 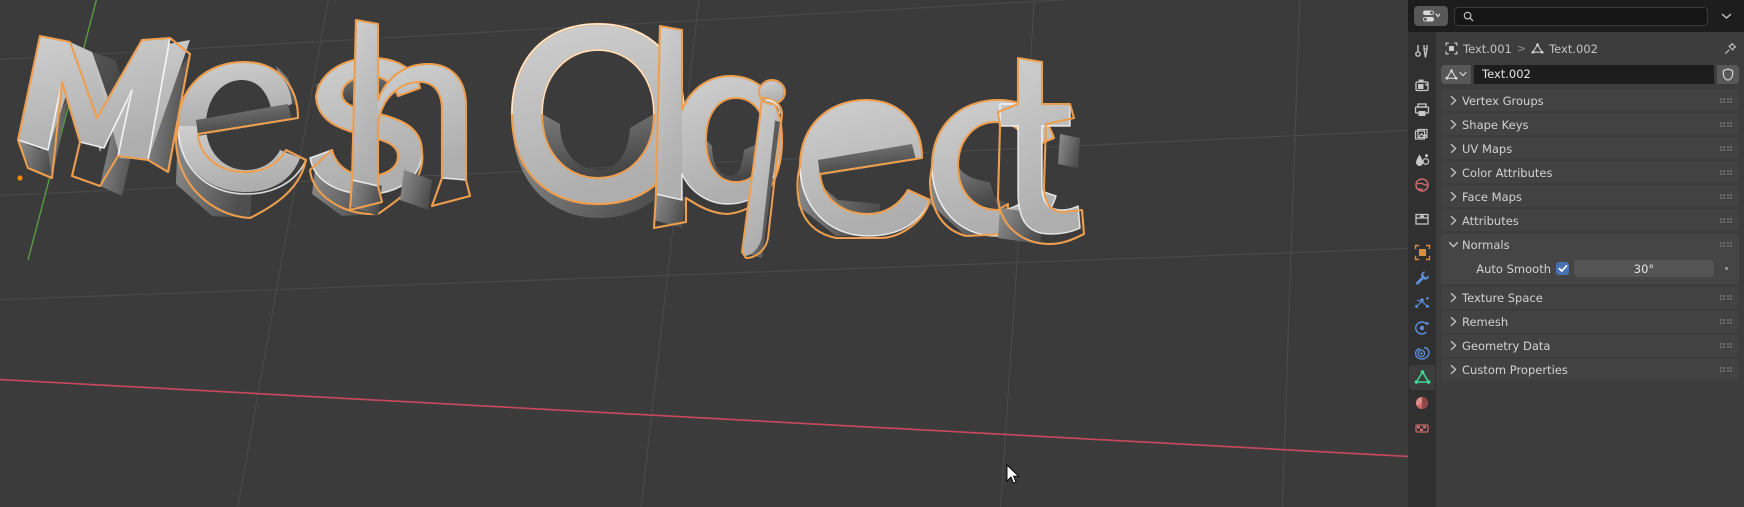 What do you see at coordinates (1644, 268) in the screenshot?
I see `auto-smooth-angle-field: 30°` at bounding box center [1644, 268].